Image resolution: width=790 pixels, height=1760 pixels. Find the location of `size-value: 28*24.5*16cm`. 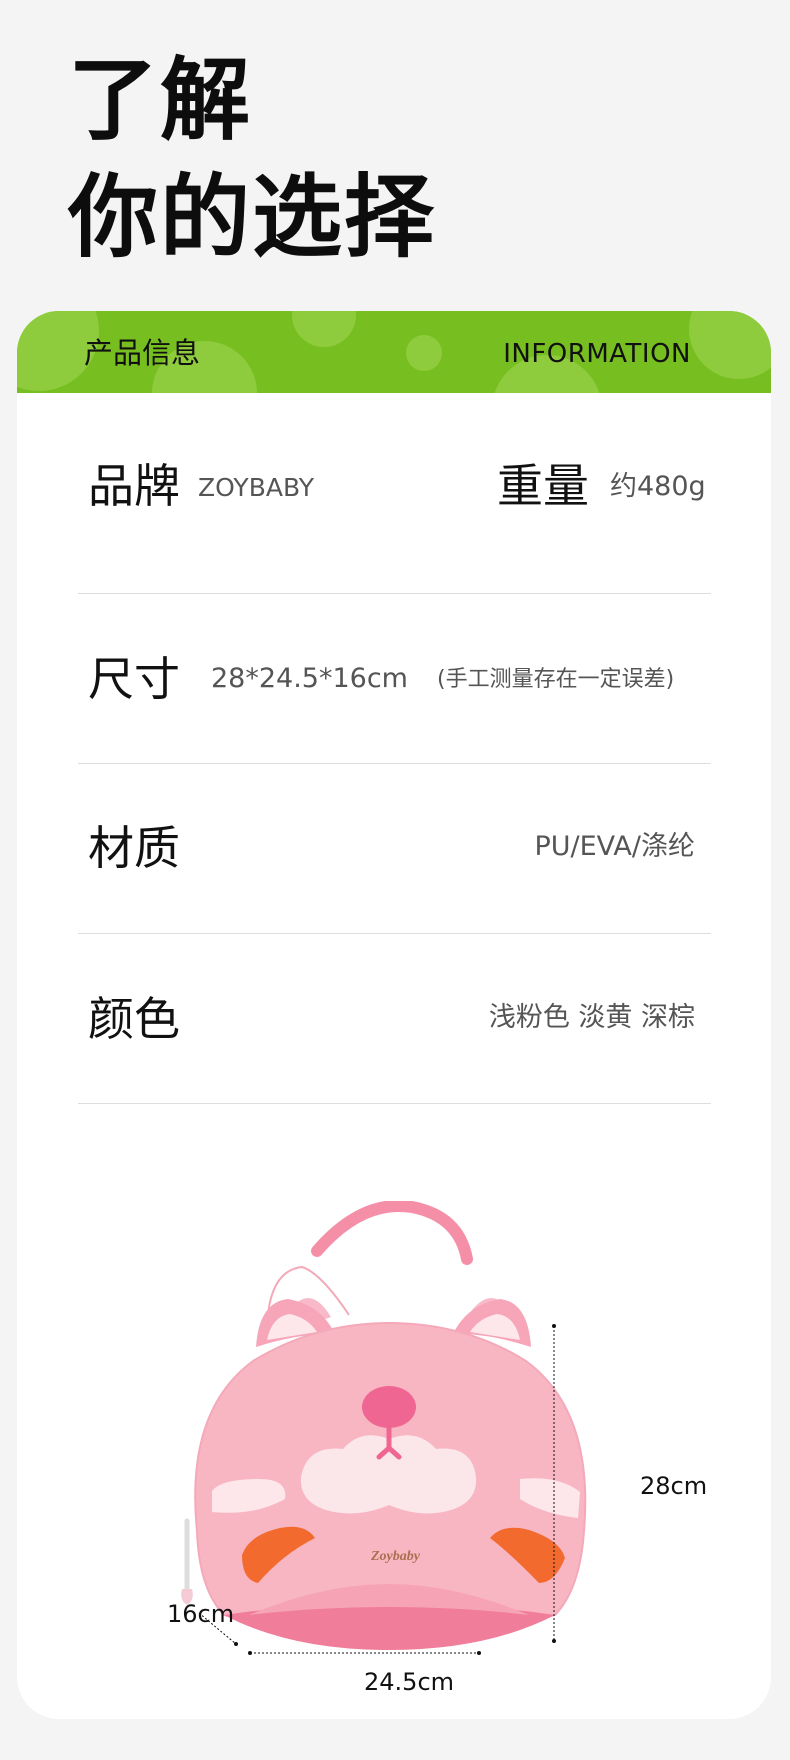

size-value: 28*24.5*16cm is located at coordinates (309, 678).